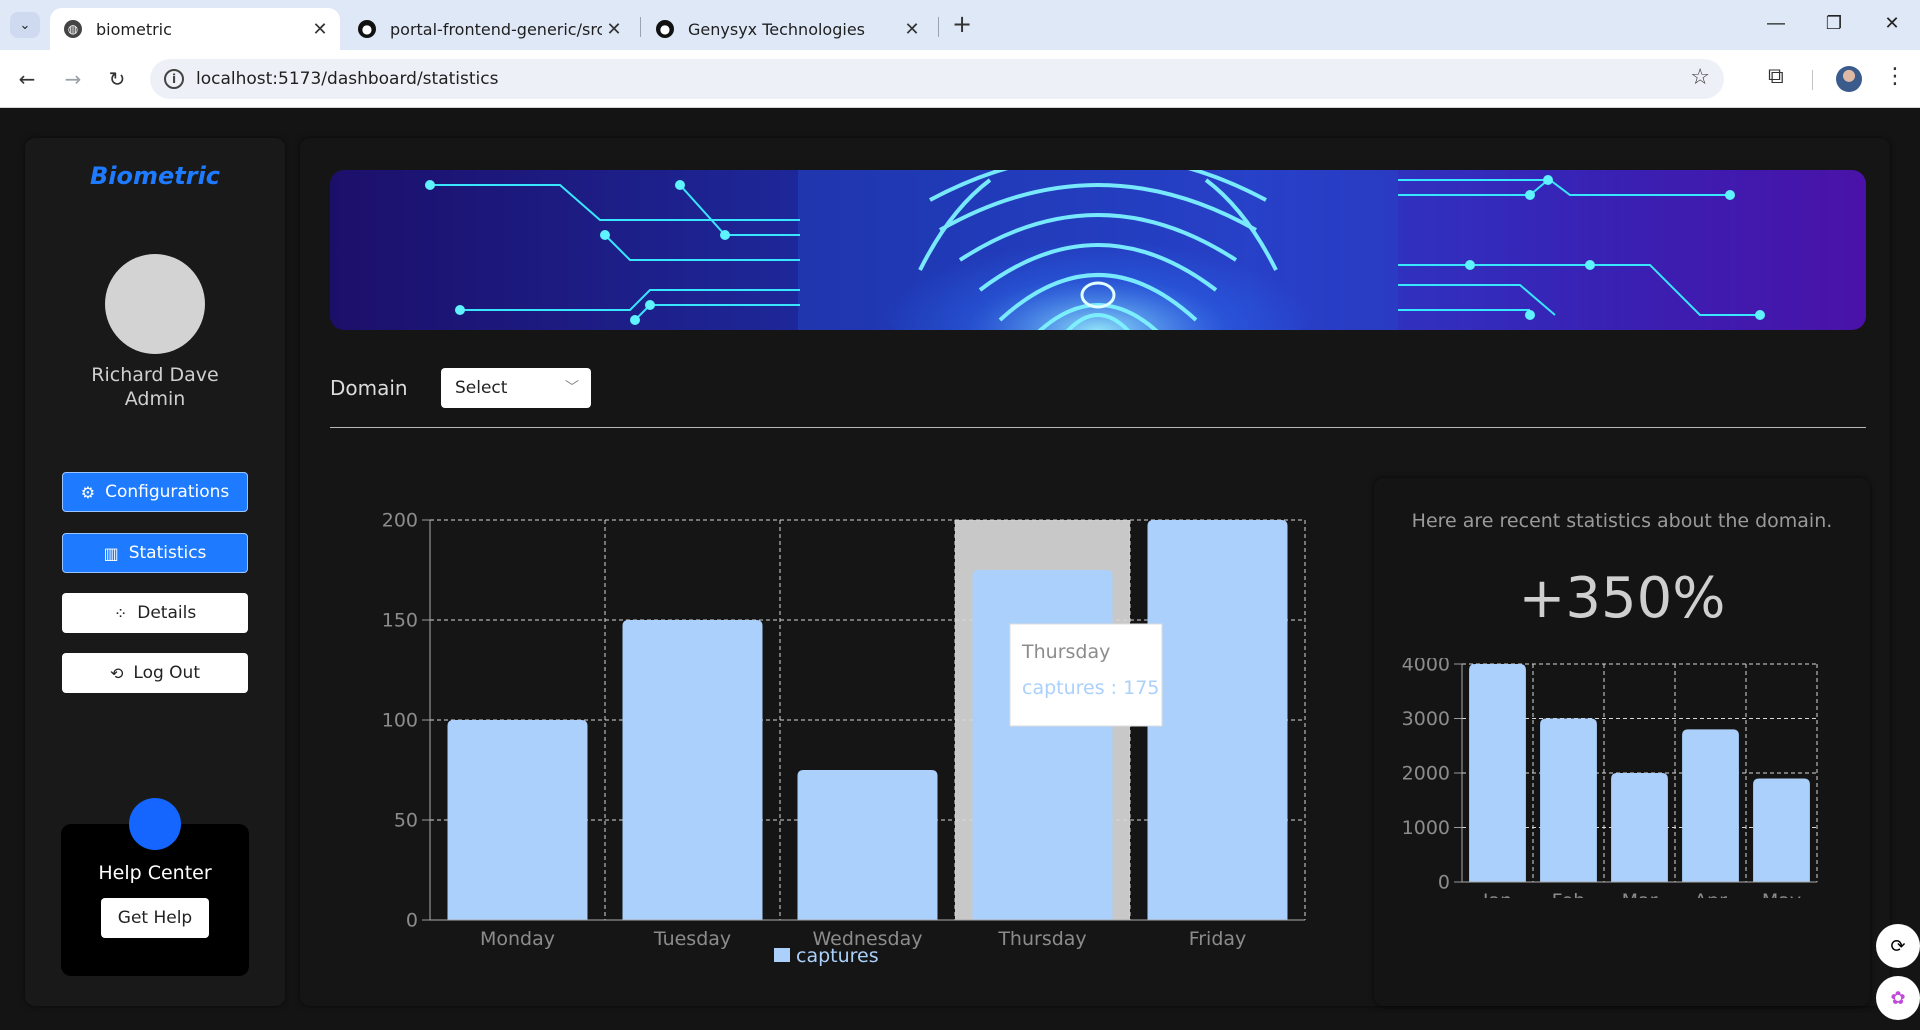 This screenshot has width=1920, height=1030. Describe the element at coordinates (937, 79) in the screenshot. I see `address-bar: i localhost:5173/dashboard/statistics ☆` at that location.